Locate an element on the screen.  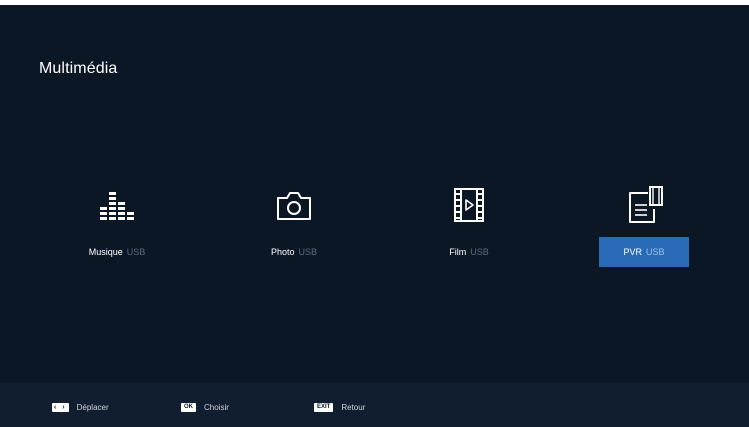
film-icon is located at coordinates (469, 205).